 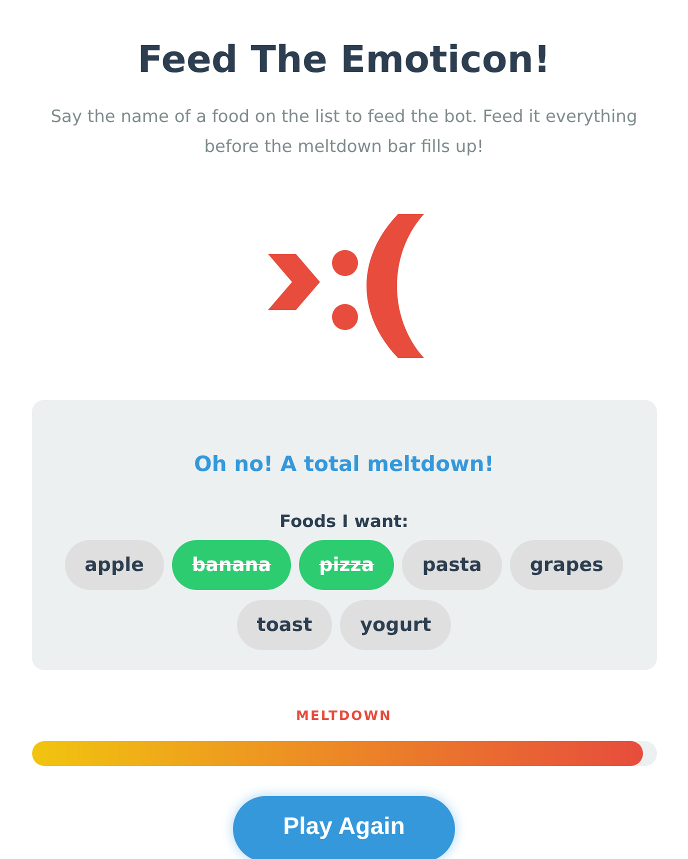 I want to click on food-tag: yogurt, so click(x=396, y=625).